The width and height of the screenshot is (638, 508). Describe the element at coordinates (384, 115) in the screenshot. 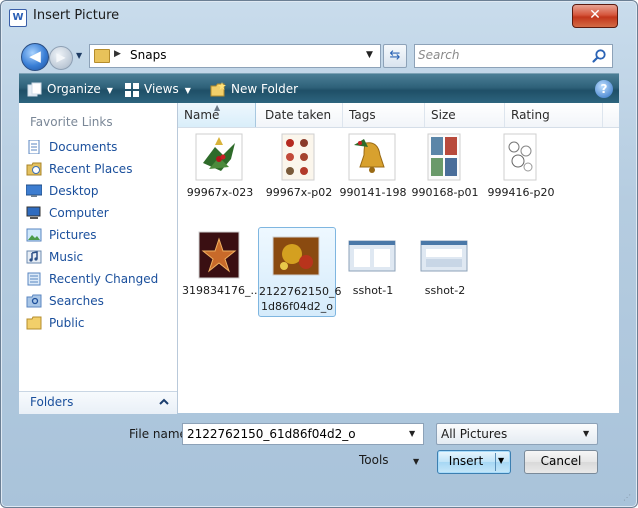

I see `column-header-tags: Tags` at that location.